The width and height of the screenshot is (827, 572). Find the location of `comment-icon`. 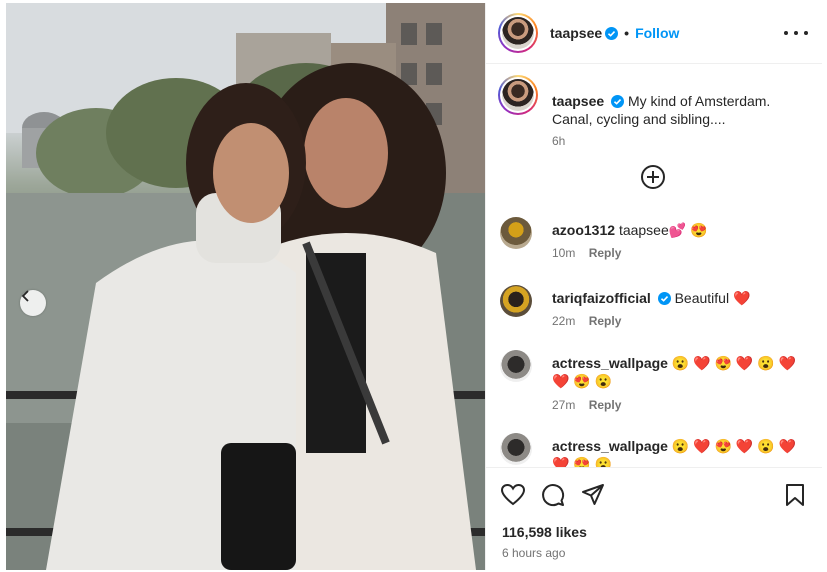

comment-icon is located at coordinates (553, 495).